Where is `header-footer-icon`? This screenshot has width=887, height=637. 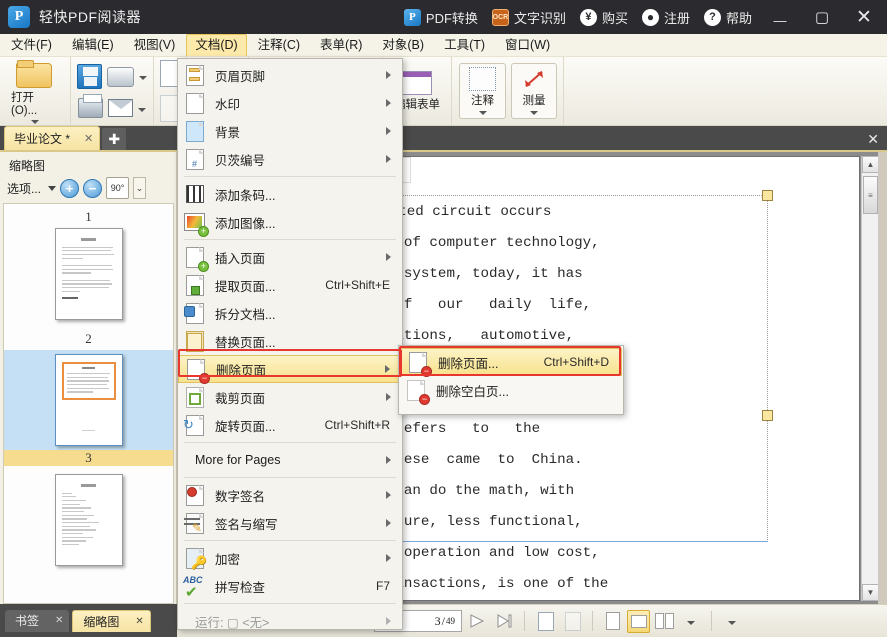
header-footer-icon is located at coordinates (194, 75).